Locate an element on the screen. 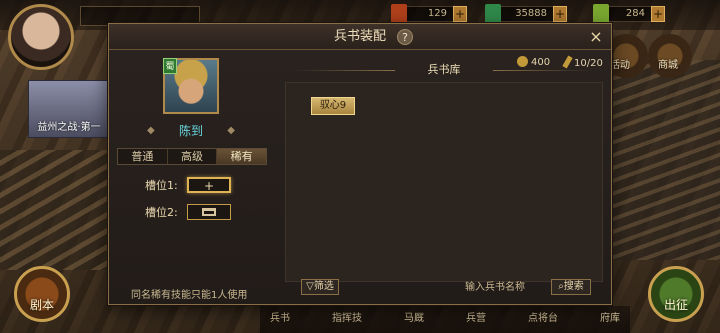 Image resolution: width=720 pixels, height=333 pixels. prev-hero-arrow-icon: ◆ is located at coordinates (151, 130).